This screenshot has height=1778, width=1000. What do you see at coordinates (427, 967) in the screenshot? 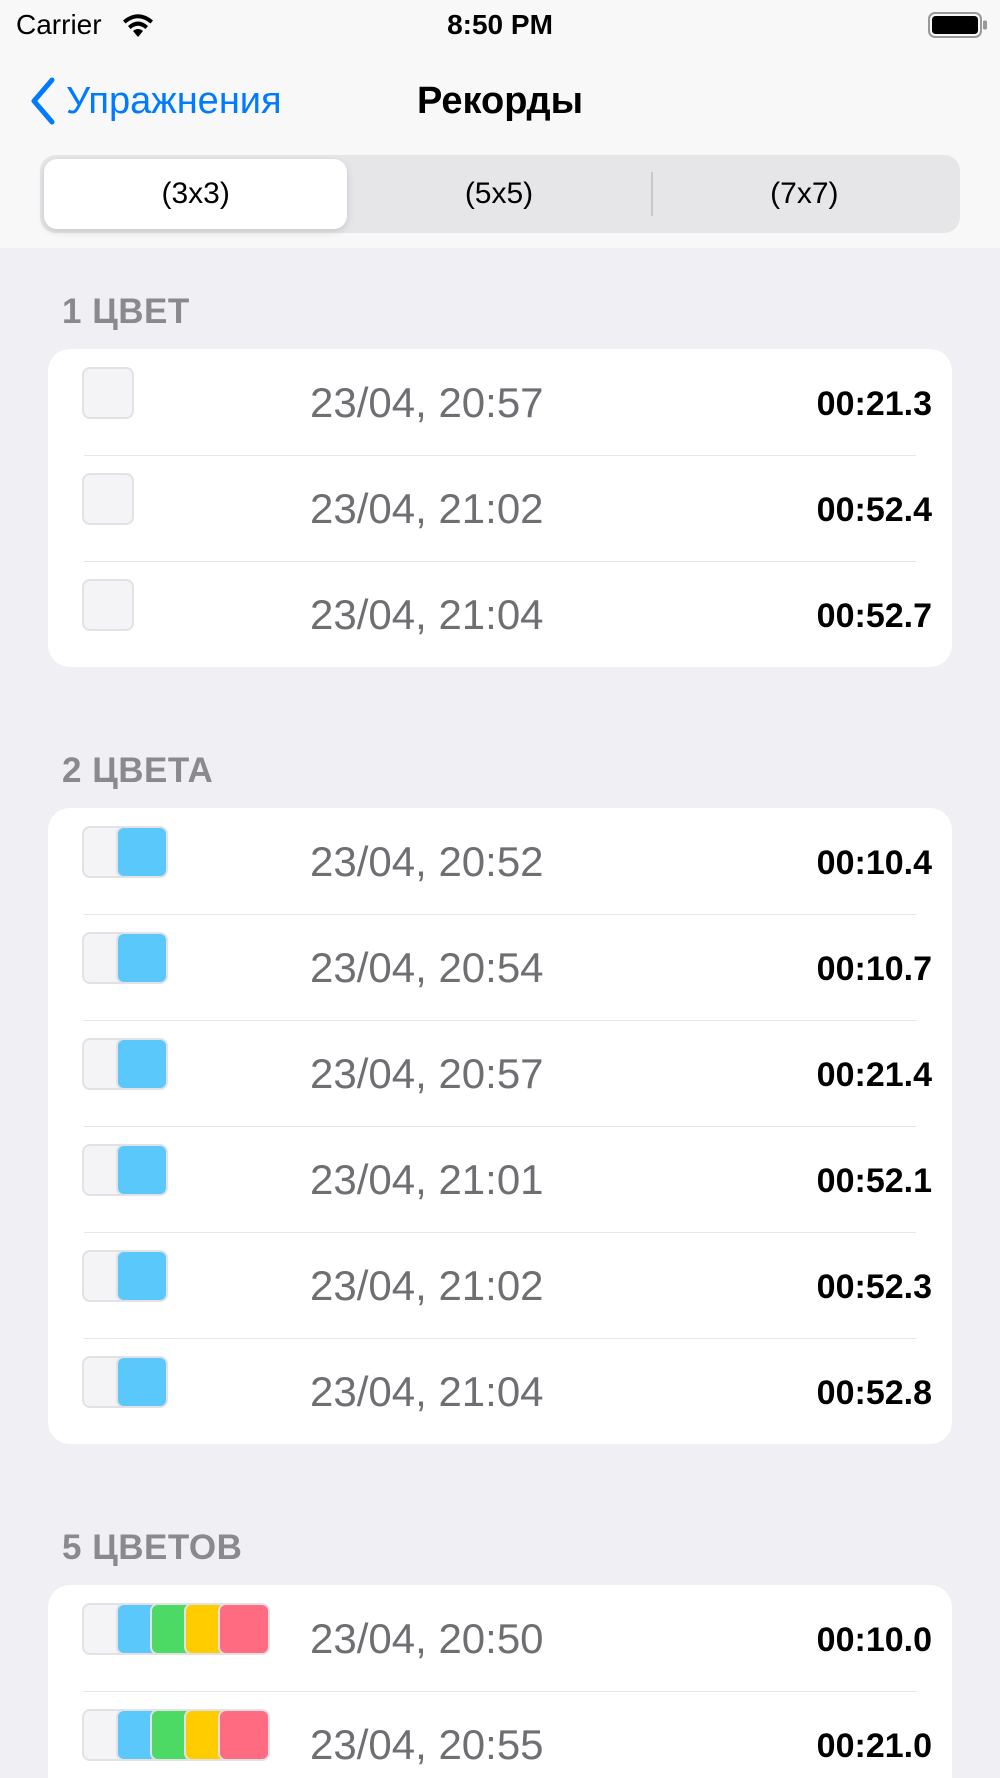
I see `record-date: 23/04, 20:54` at bounding box center [427, 967].